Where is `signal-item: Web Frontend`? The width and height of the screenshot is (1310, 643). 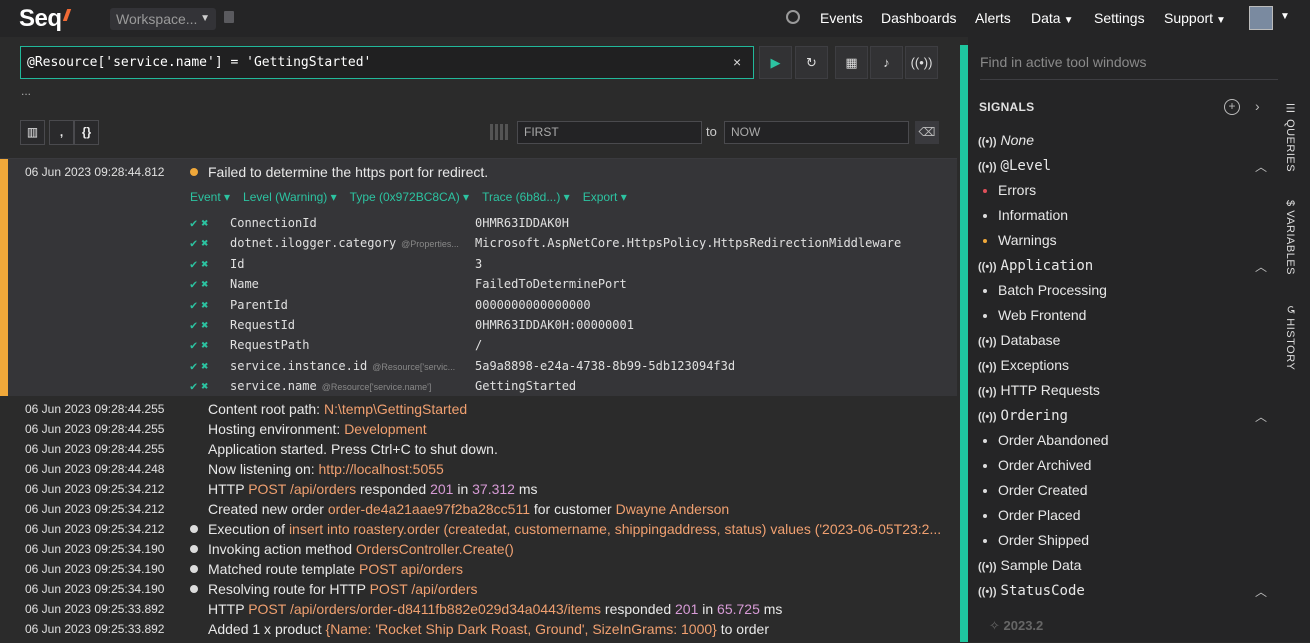 signal-item: Web Frontend is located at coordinates (1034, 315).